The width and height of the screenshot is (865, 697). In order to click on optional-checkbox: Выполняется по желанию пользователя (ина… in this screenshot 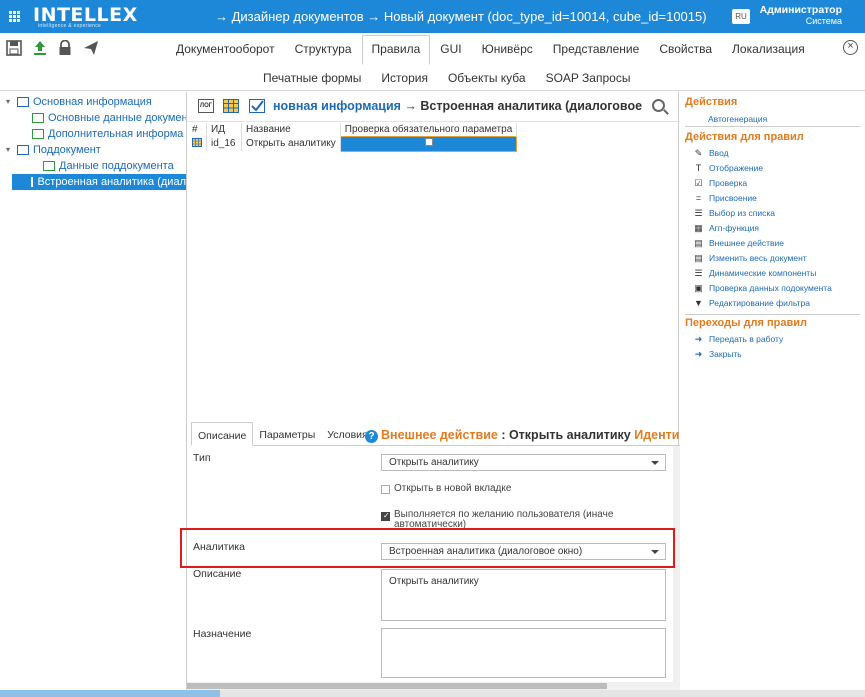, I will do `click(497, 520)`.